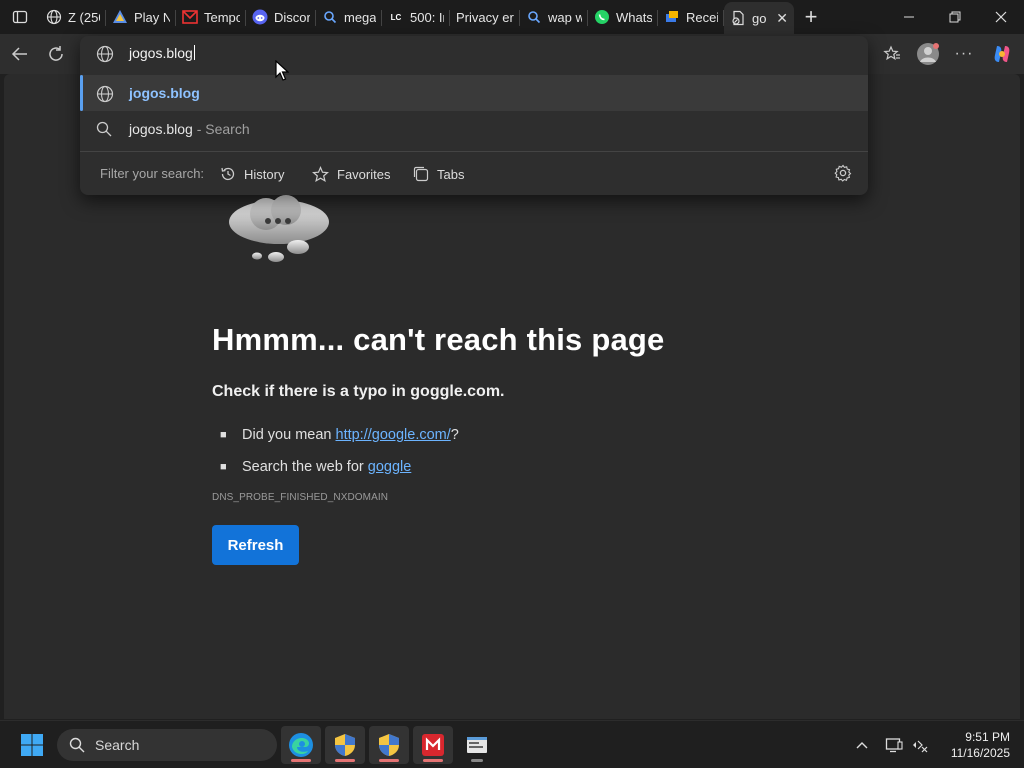 The width and height of the screenshot is (1024, 768). What do you see at coordinates (602, 17) in the screenshot?
I see `whatsapp-icon` at bounding box center [602, 17].